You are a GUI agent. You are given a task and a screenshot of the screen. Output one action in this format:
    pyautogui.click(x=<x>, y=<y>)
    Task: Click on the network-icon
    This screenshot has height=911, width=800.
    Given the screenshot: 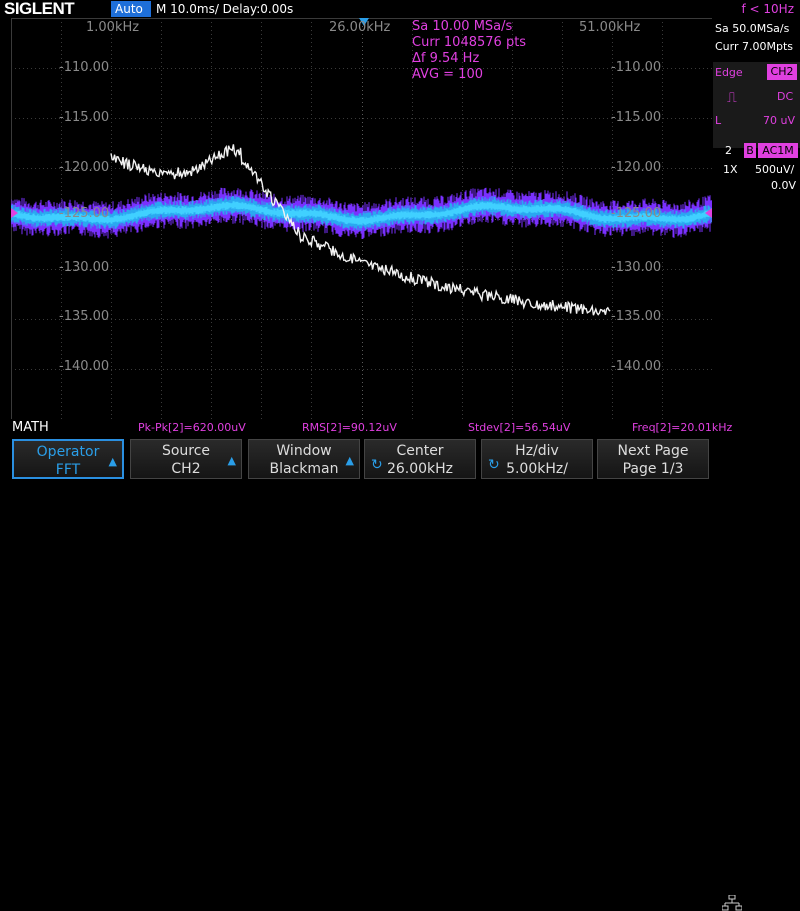 What is the action you would take?
    pyautogui.click(x=732, y=903)
    